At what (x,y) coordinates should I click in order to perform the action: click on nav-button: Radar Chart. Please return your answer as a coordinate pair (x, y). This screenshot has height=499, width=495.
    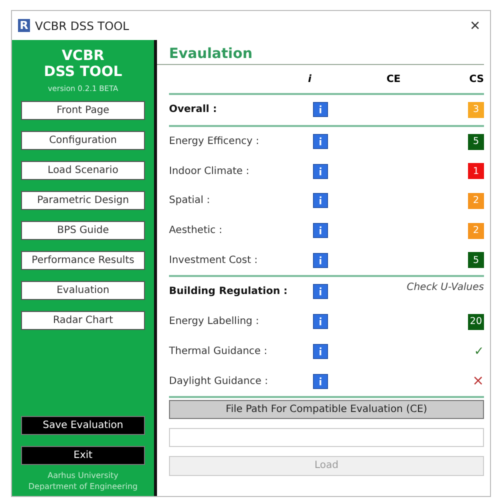
    Looking at the image, I should click on (83, 320).